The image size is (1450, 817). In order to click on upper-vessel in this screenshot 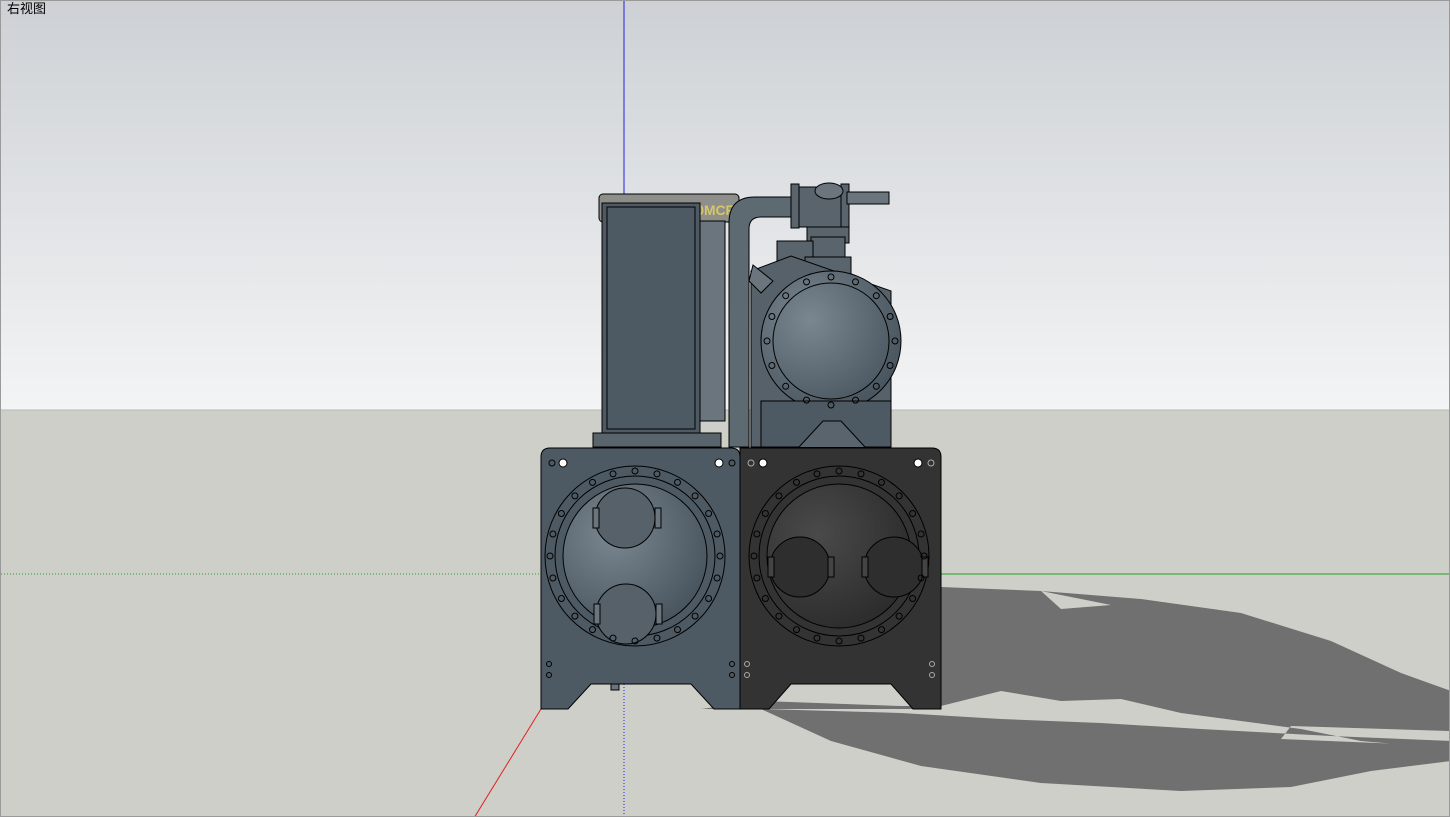, I will do `click(831, 341)`.